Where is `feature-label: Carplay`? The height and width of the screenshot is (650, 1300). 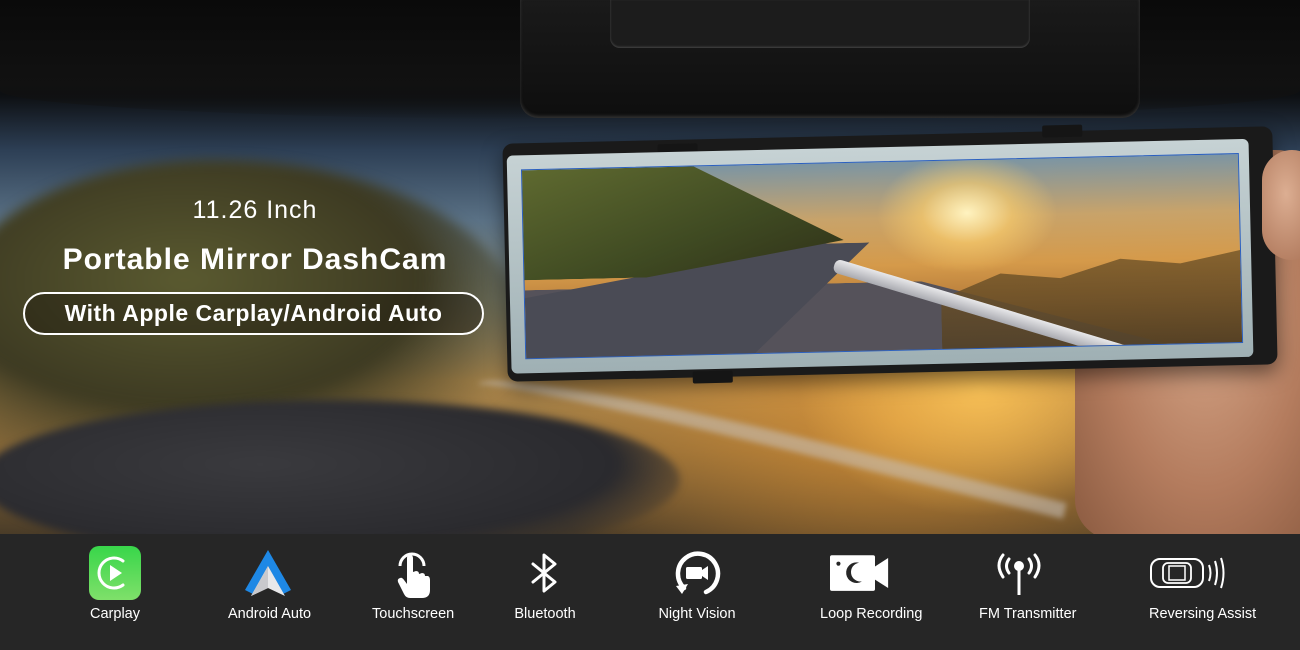 feature-label: Carplay is located at coordinates (115, 614).